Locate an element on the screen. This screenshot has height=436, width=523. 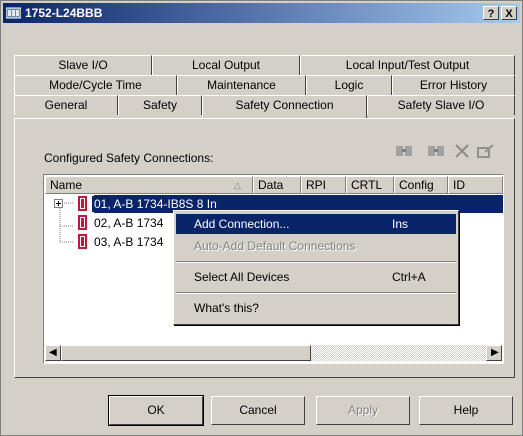
tab-safety: Safety is located at coordinates (160, 105).